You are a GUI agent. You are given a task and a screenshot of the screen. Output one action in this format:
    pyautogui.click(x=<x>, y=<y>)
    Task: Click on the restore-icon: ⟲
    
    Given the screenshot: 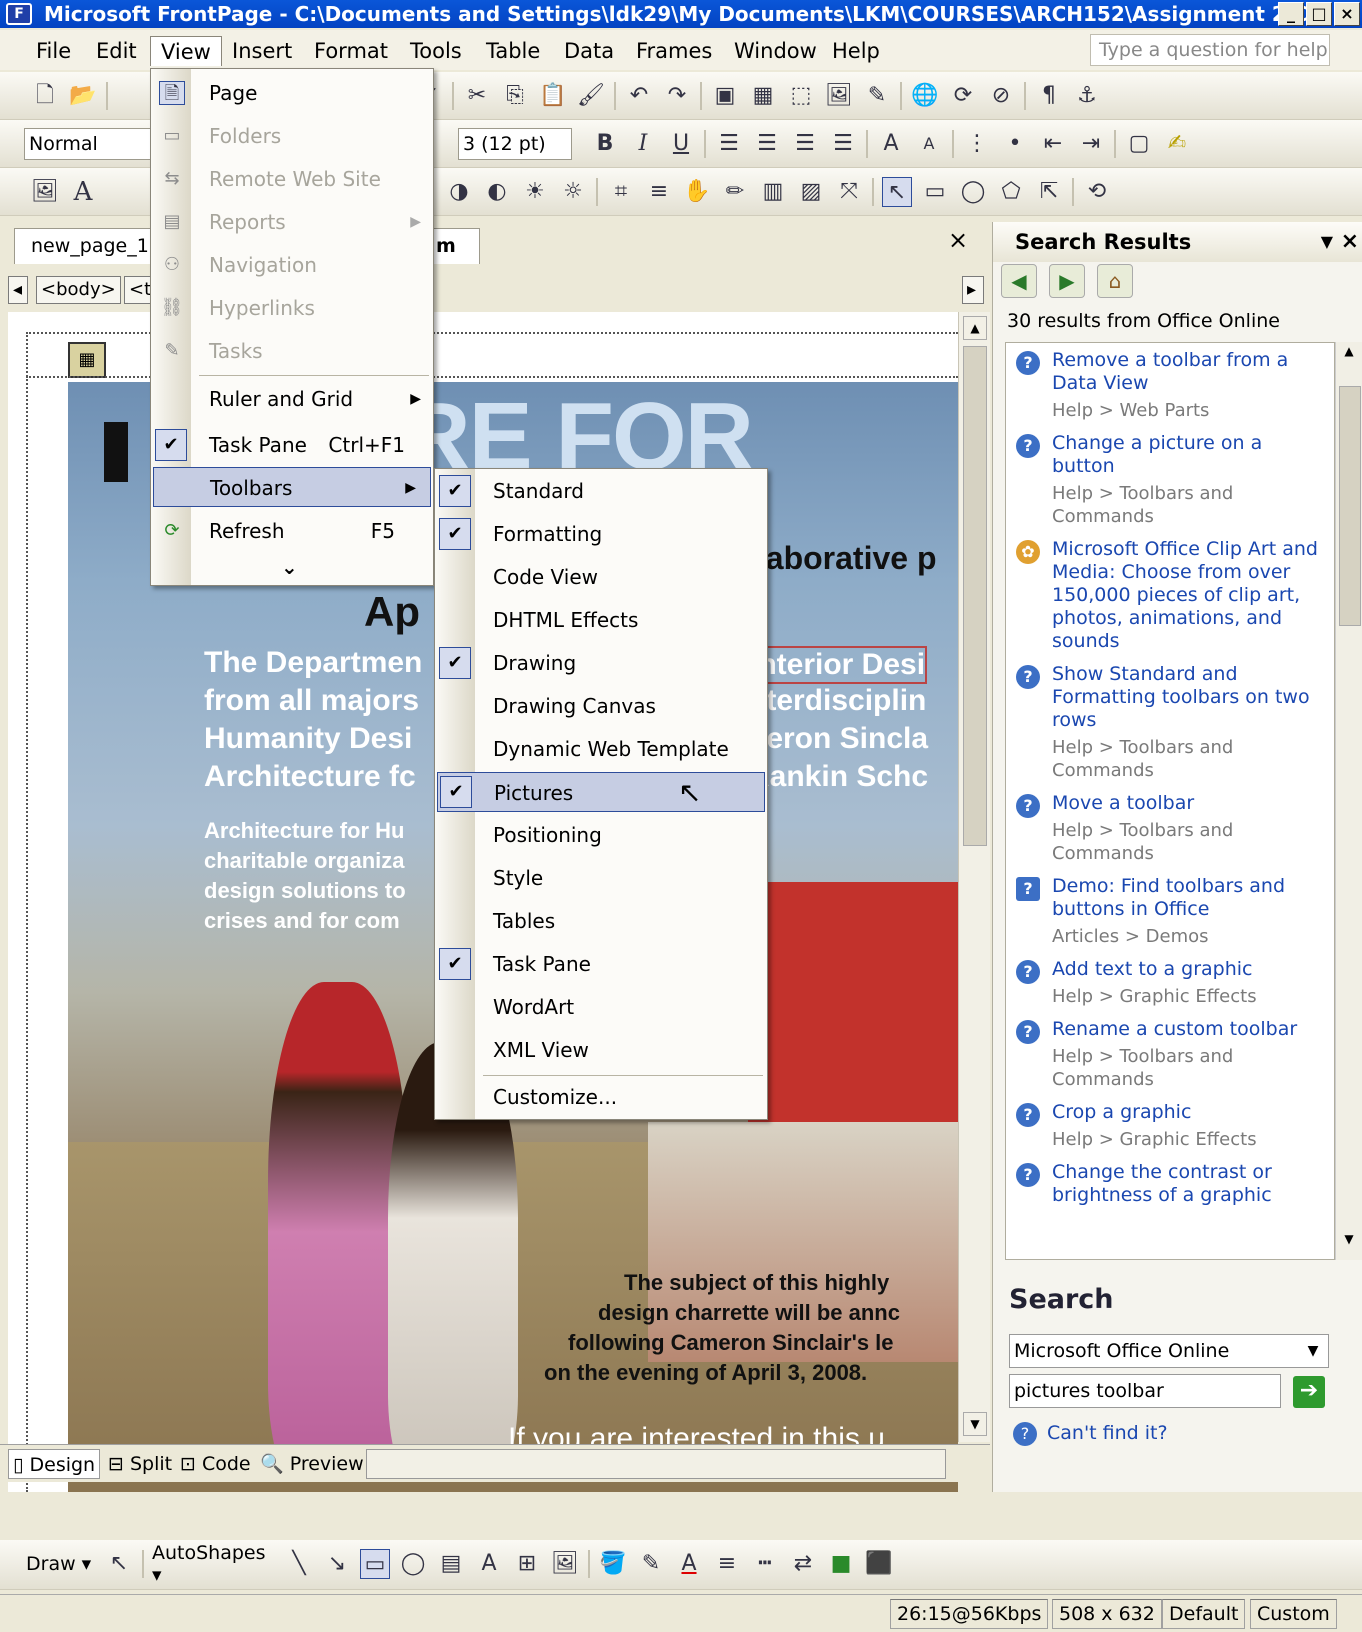 What is the action you would take?
    pyautogui.click(x=1097, y=192)
    